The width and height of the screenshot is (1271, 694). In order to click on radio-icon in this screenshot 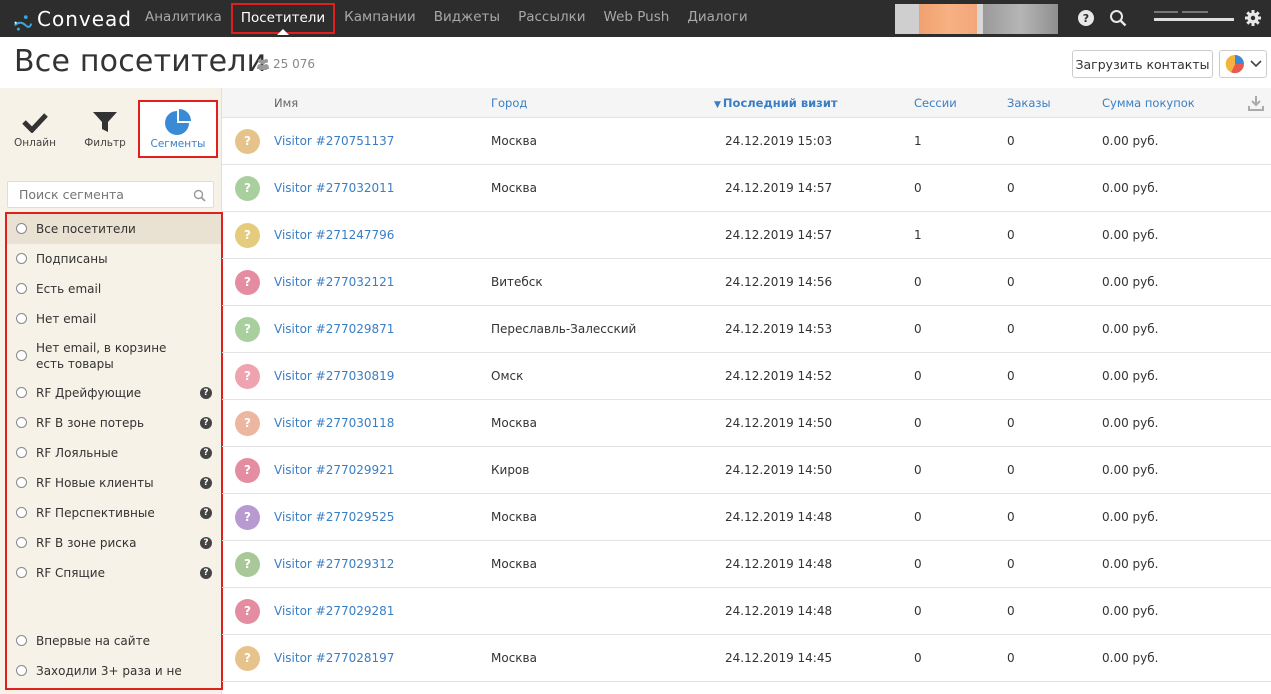, I will do `click(21, 355)`.